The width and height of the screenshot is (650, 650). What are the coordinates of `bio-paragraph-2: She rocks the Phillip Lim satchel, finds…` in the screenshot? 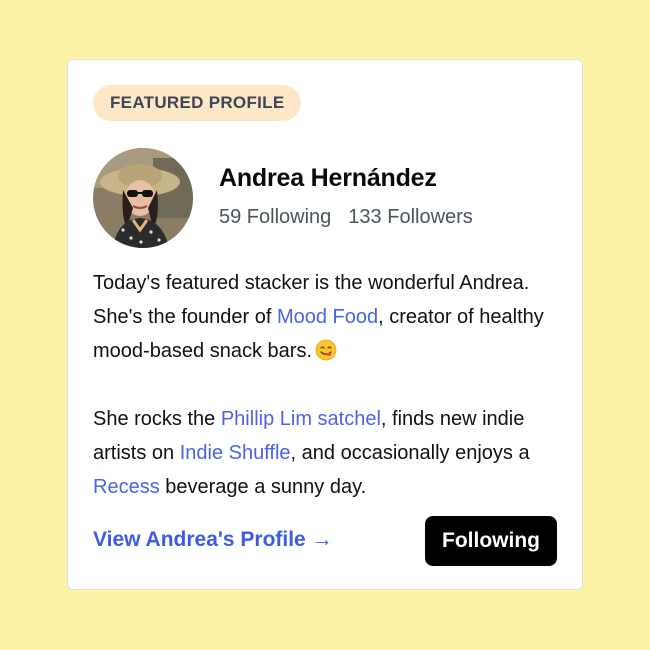 It's located at (328, 453).